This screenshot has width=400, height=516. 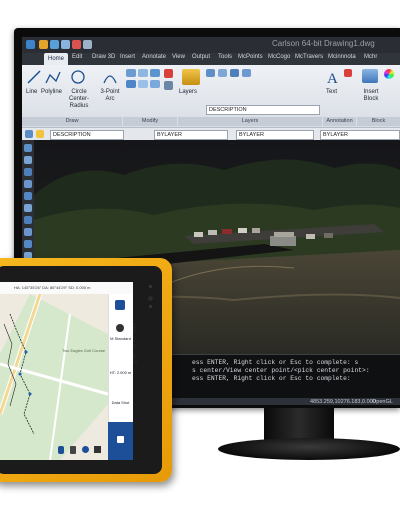 I want to click on station-readout: HA: 145°35'26" DA: 86°44'29" SD: 0.000 m, so click(x=52, y=287).